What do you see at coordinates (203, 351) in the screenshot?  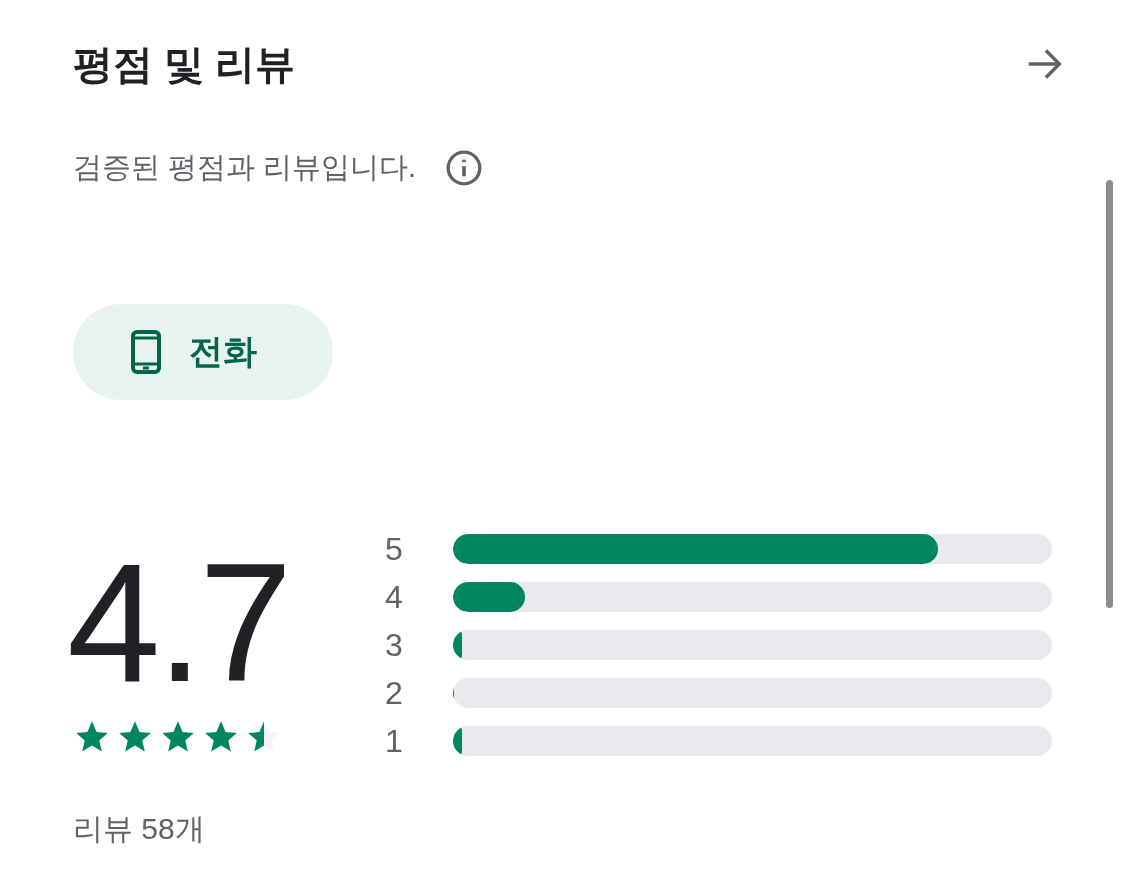 I see `device-chip: 전화` at bounding box center [203, 351].